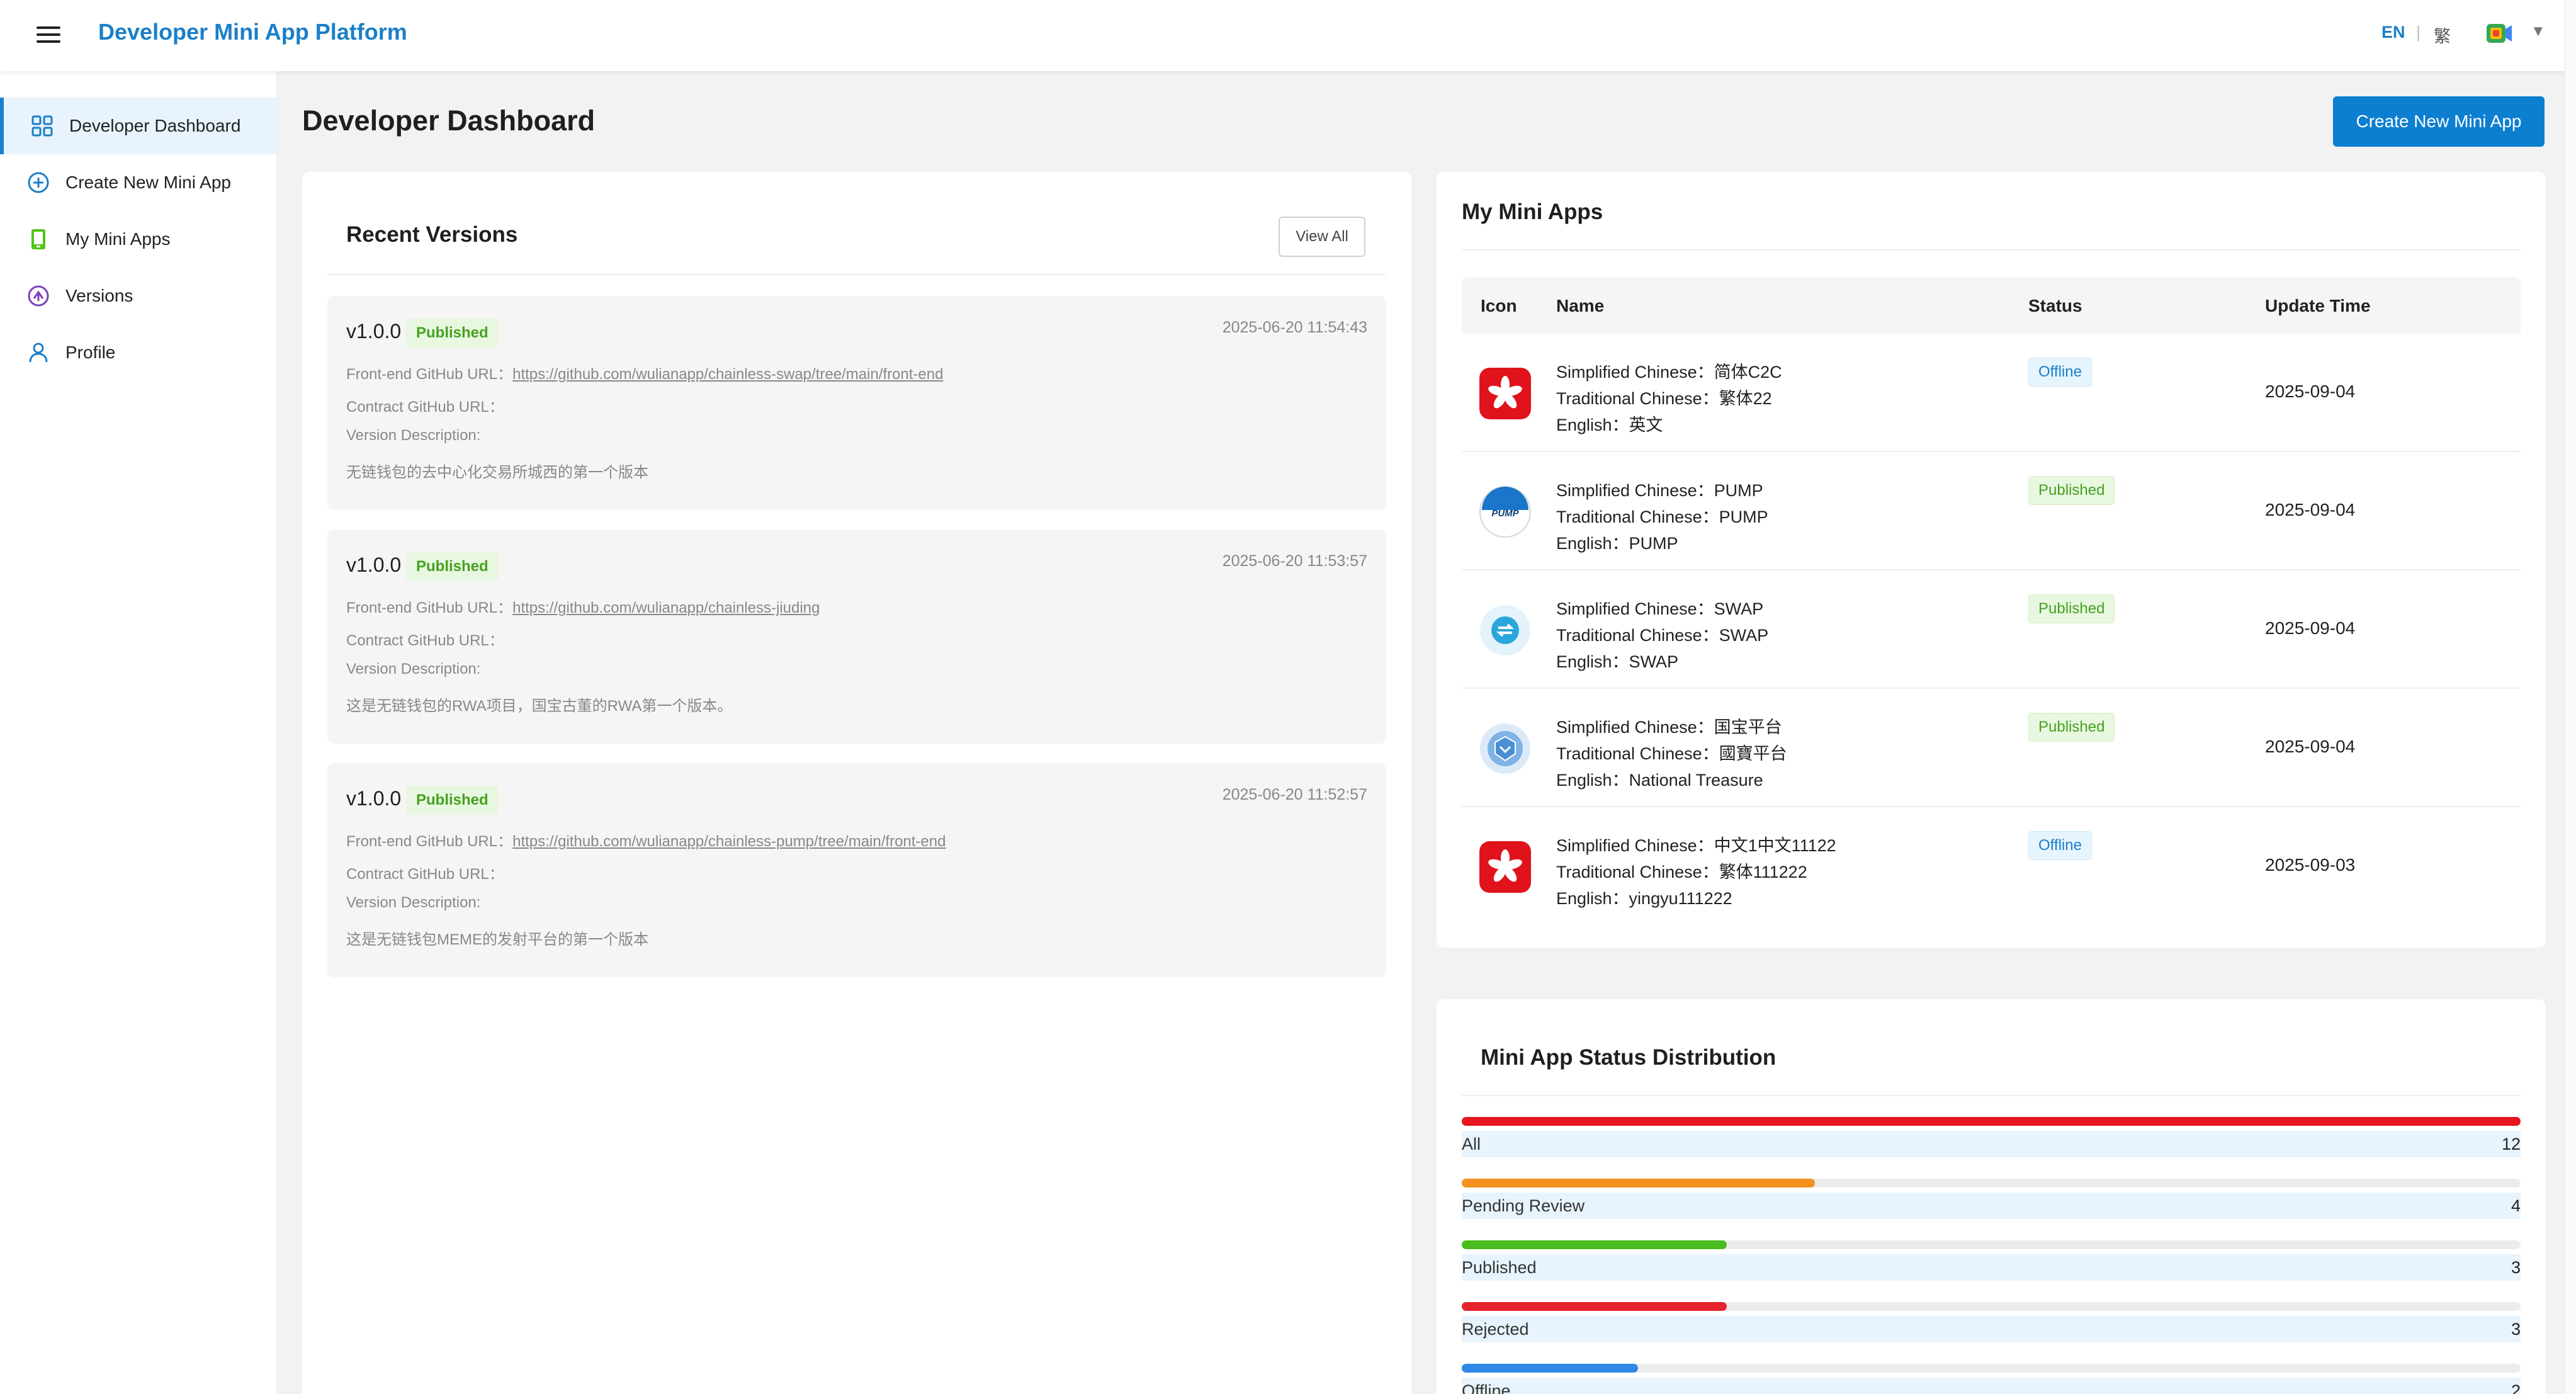 The image size is (2576, 1394). What do you see at coordinates (539, 706) in the screenshot?
I see `version-description: 这是无链钱包的RWA项目，国宝古董的RWA第一个版本。` at bounding box center [539, 706].